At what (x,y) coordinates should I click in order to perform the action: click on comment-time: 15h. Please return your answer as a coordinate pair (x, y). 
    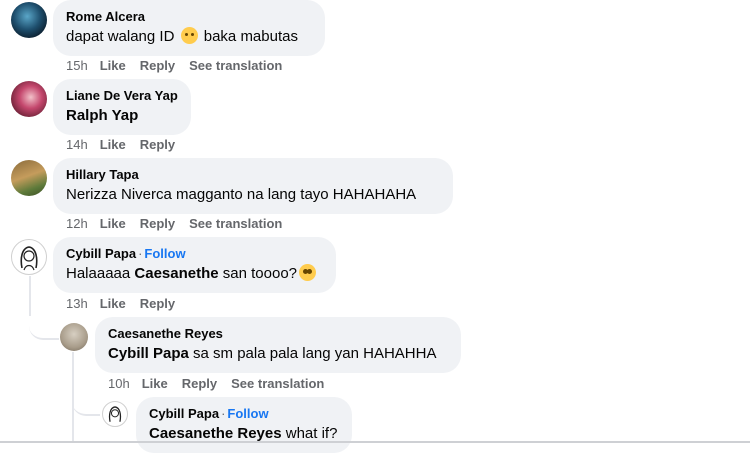
    Looking at the image, I should click on (77, 65).